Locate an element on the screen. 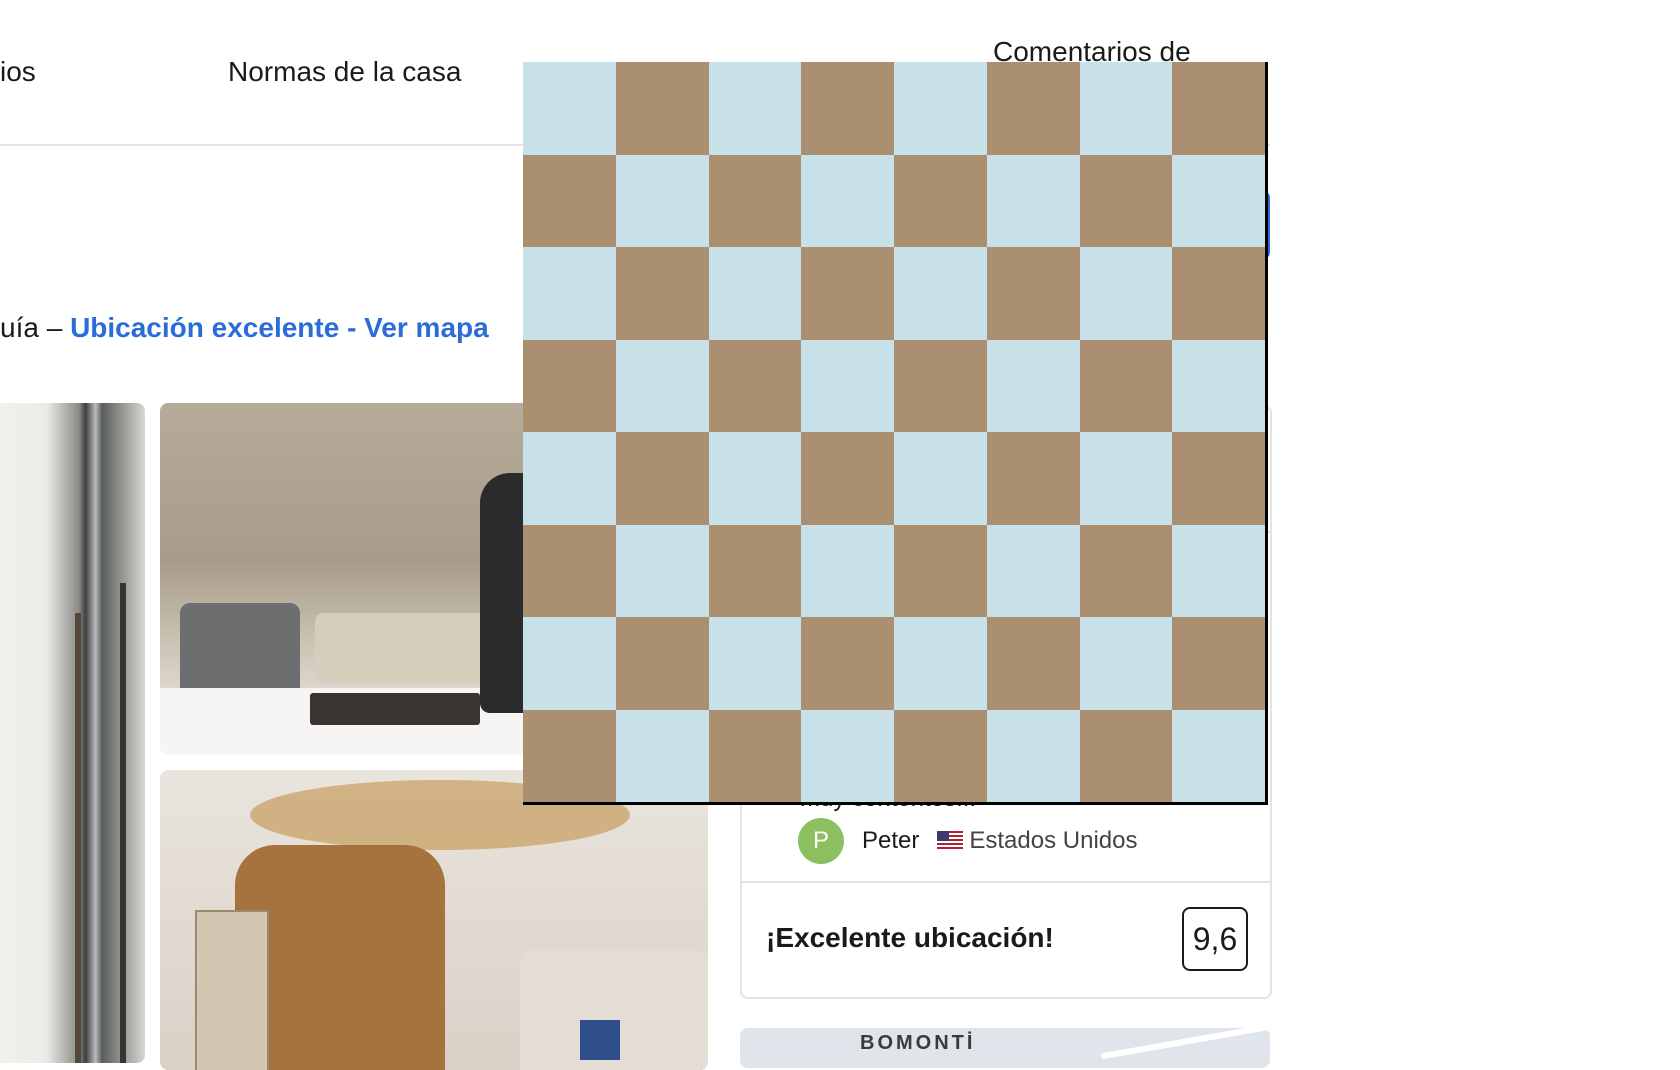  hotel-photo-room-service is located at coordinates (350, 579).